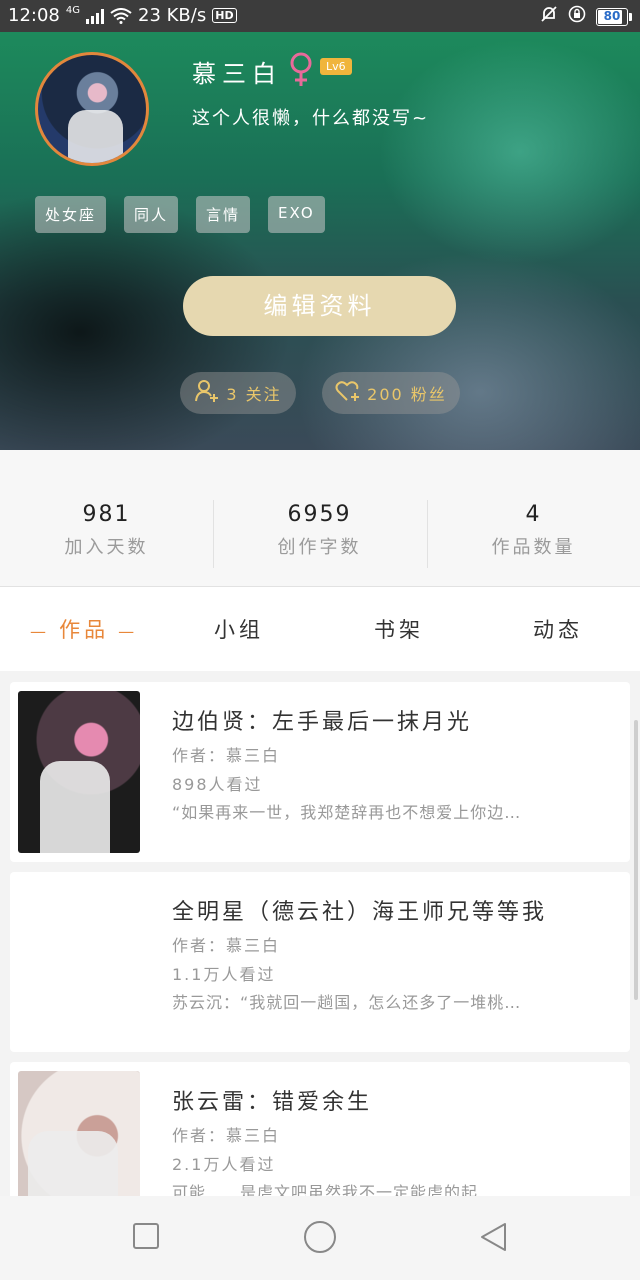  Describe the element at coordinates (239, 629) in the screenshot. I see `tab-groups: 小组` at that location.